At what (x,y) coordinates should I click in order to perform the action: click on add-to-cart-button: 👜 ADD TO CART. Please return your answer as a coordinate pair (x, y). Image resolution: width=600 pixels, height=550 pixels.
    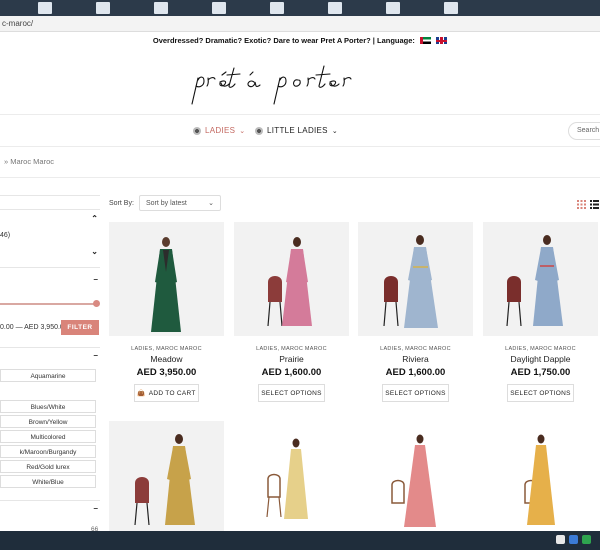
    Looking at the image, I should click on (166, 393).